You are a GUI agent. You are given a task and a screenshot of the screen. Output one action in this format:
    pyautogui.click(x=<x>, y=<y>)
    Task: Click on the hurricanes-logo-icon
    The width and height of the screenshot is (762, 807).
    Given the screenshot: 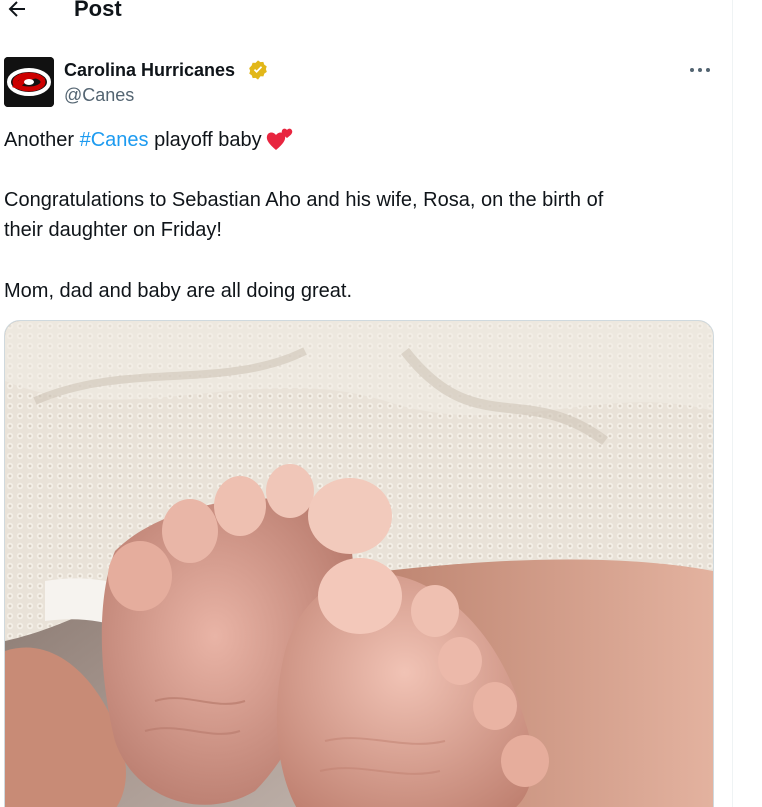 What is the action you would take?
    pyautogui.click(x=29, y=82)
    